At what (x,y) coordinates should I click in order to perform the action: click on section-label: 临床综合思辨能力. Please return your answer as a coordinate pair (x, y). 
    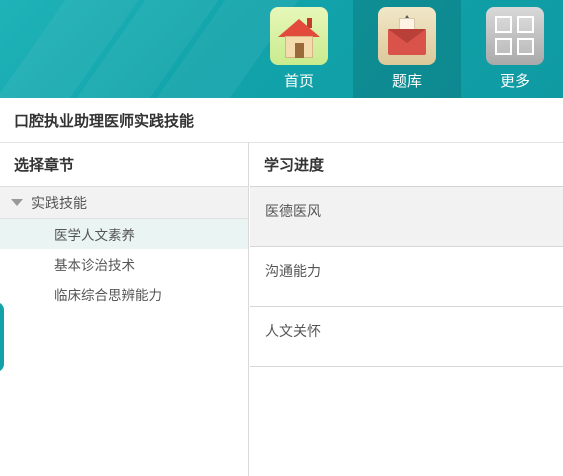
    Looking at the image, I should click on (108, 296).